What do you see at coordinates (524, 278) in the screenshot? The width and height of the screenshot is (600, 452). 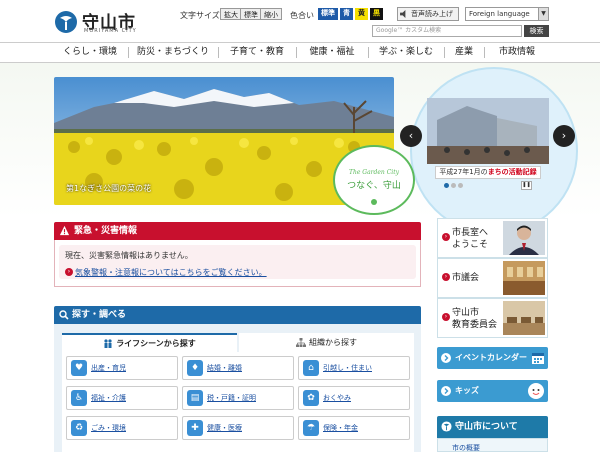 I see `council-photo` at bounding box center [524, 278].